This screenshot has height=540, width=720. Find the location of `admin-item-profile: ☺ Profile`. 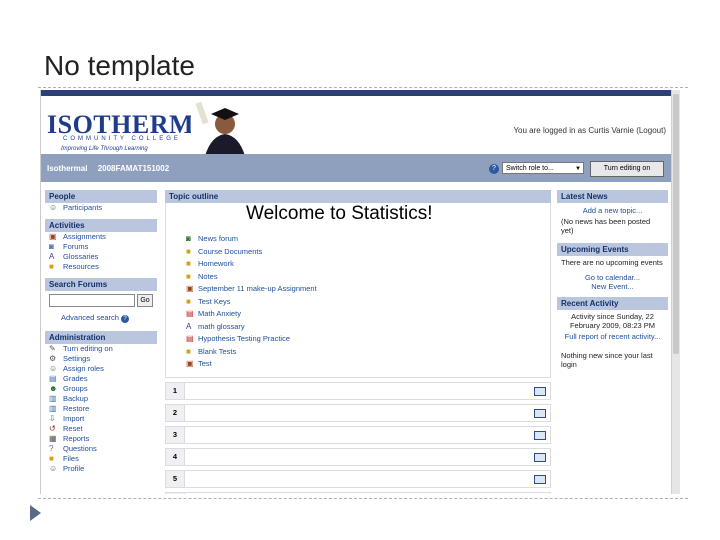

admin-item-profile: ☺ Profile is located at coordinates (101, 469).